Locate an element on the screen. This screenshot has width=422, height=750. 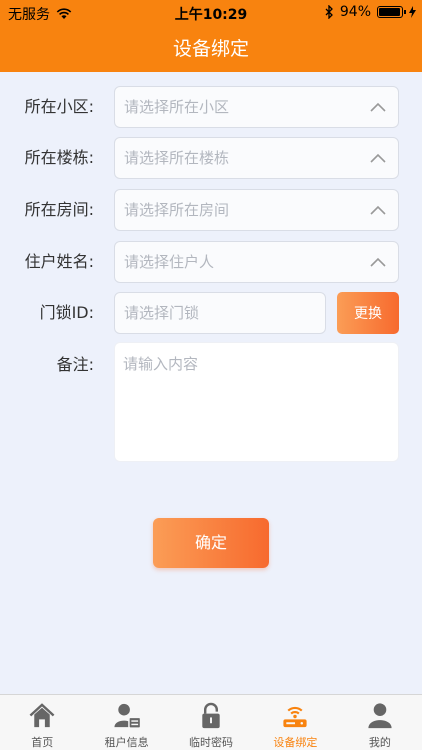
battery-icon is located at coordinates (391, 12).